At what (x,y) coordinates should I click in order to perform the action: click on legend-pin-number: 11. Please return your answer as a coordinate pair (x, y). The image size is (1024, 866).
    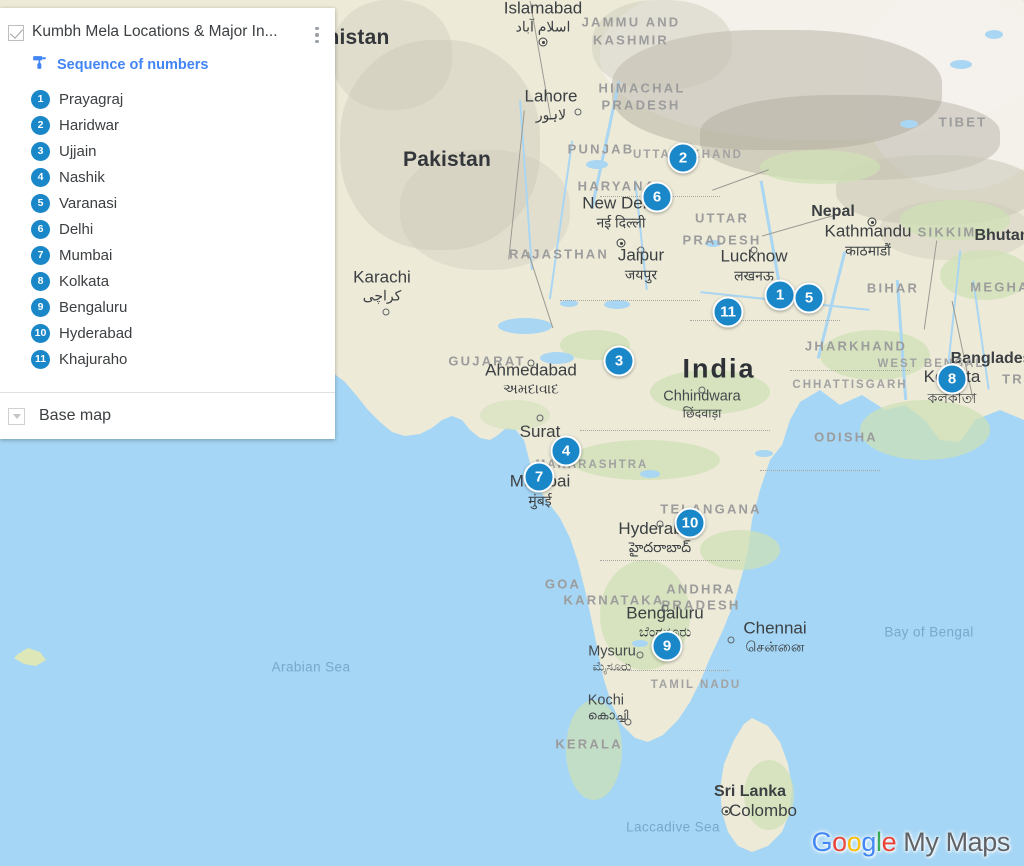
    Looking at the image, I should click on (40, 359).